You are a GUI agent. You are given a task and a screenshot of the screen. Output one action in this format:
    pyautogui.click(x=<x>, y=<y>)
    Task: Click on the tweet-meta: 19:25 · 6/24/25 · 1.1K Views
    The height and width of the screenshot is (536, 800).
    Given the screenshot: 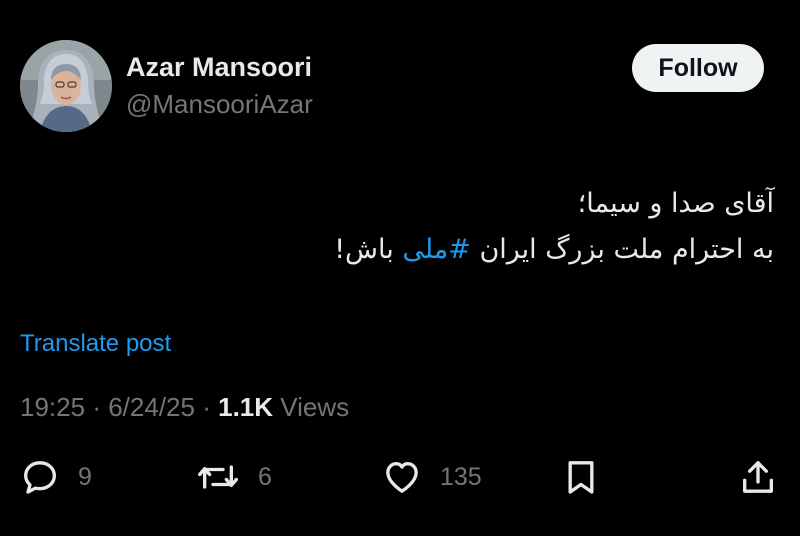 What is the action you would take?
    pyautogui.click(x=184, y=407)
    